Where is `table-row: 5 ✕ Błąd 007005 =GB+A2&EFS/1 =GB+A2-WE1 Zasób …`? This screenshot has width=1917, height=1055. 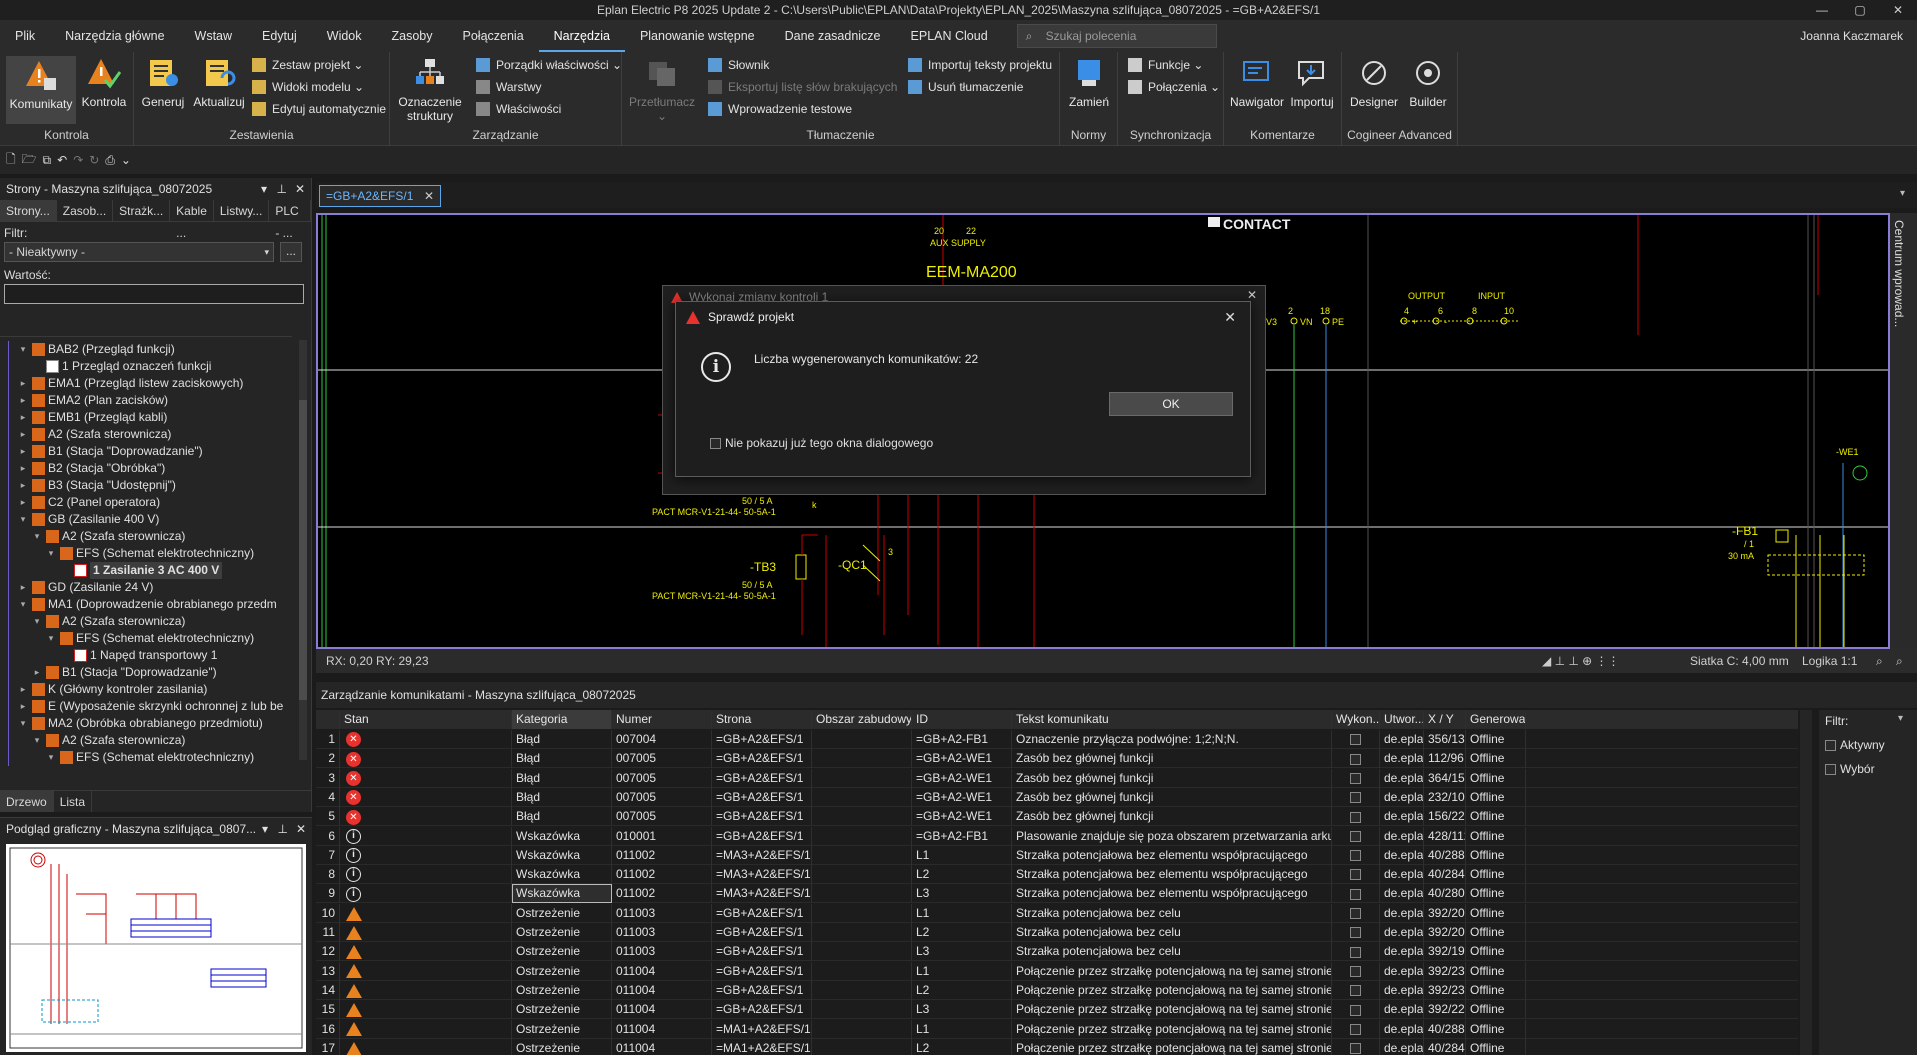 table-row: 5 ✕ Błąd 007005 =GB+A2&EFS/1 =GB+A2-WE1 Zasób … is located at coordinates (1057, 817).